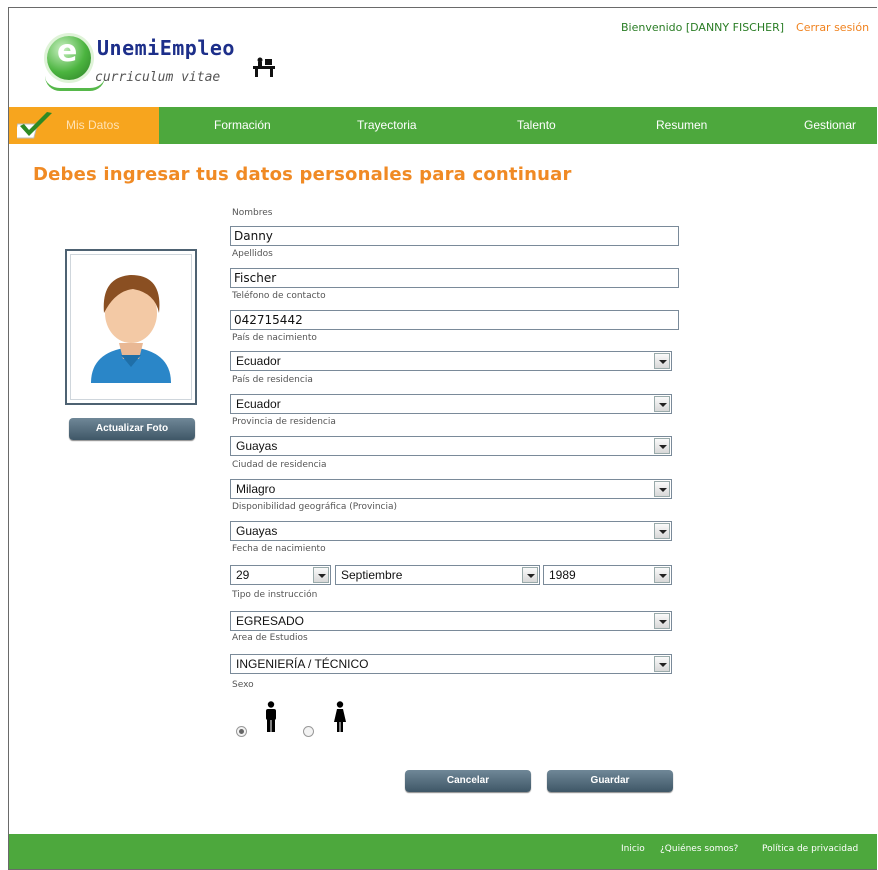 This screenshot has width=878, height=870. I want to click on nav-item-trayectoria: Trayectoria, so click(387, 125).